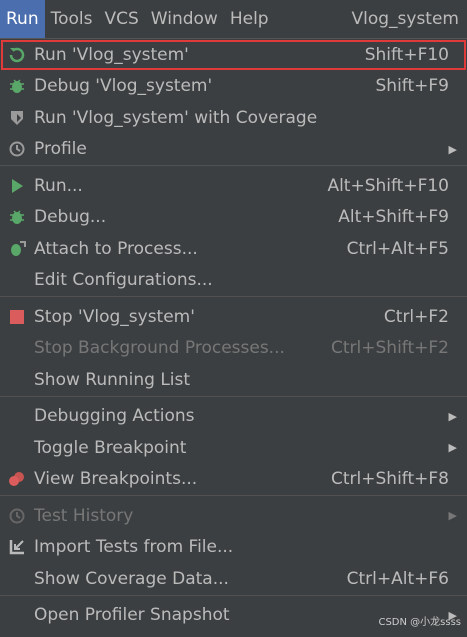 This screenshot has height=637, width=467. I want to click on menu-bar: Run Tools VCS Window Help Vlog_system, so click(233, 19).